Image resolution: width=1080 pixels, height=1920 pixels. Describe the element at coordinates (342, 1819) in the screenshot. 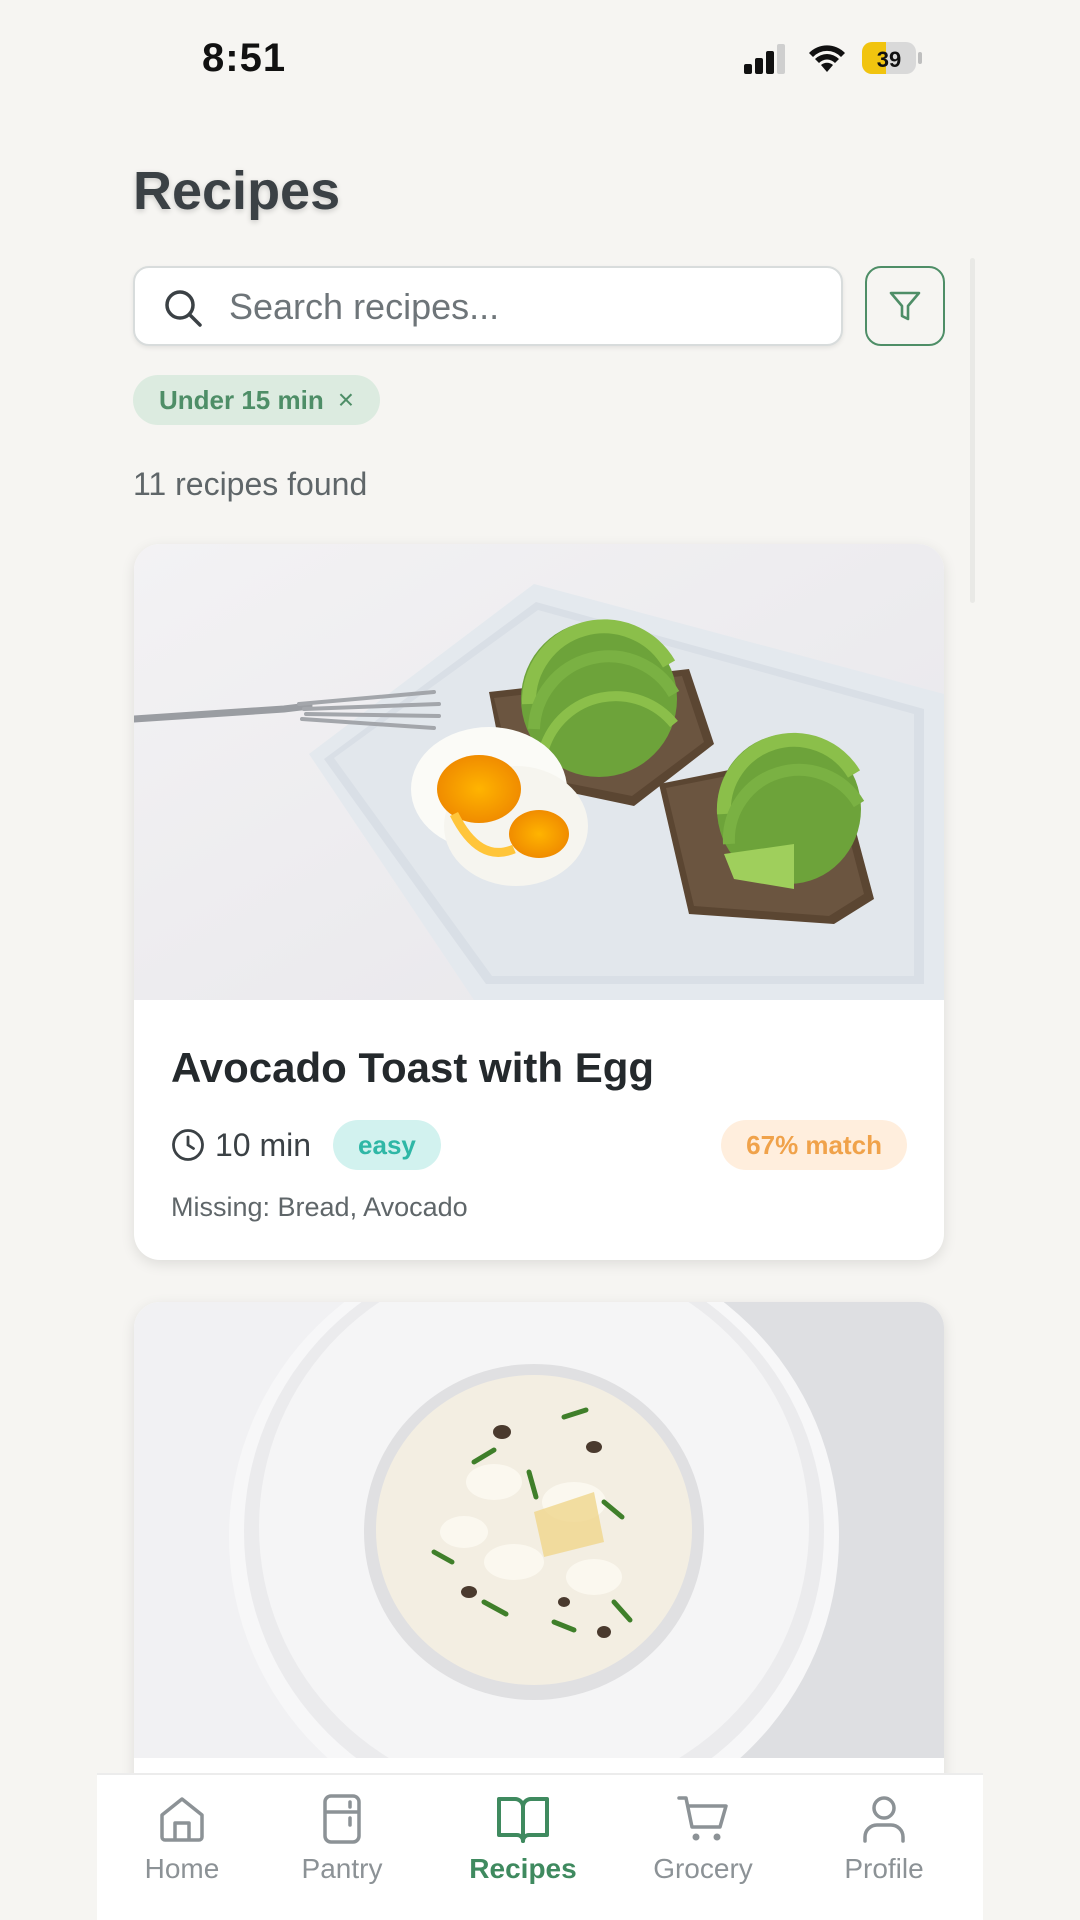

I see `pantry-icon` at that location.